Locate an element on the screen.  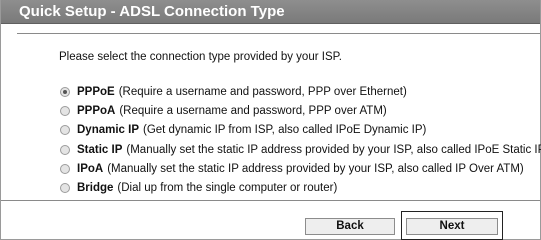
option-label: PPPoE is located at coordinates (96, 91).